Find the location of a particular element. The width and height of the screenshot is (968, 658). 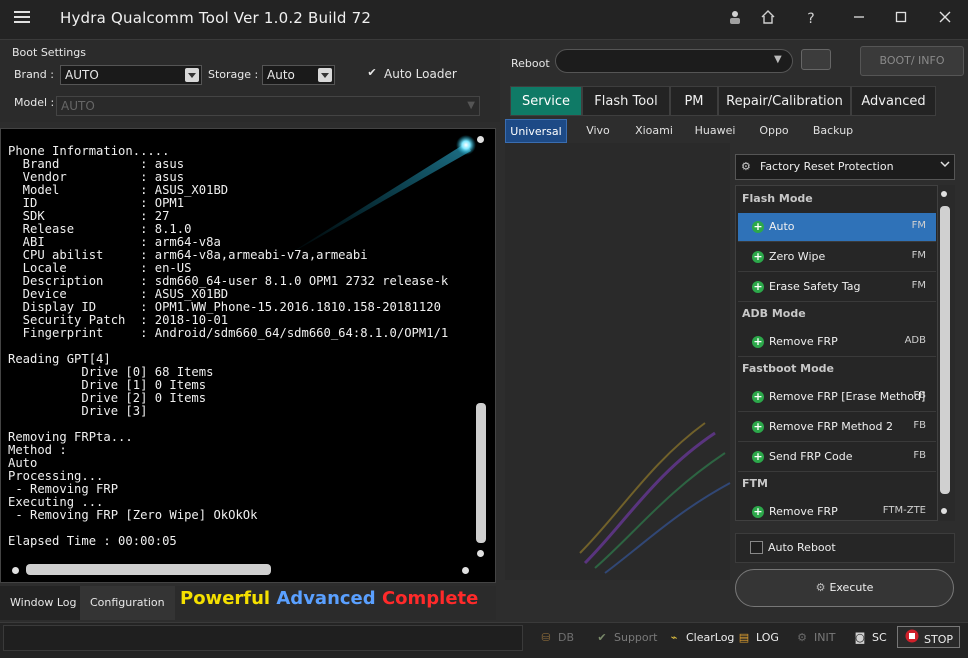

db-label: DB is located at coordinates (566, 637).